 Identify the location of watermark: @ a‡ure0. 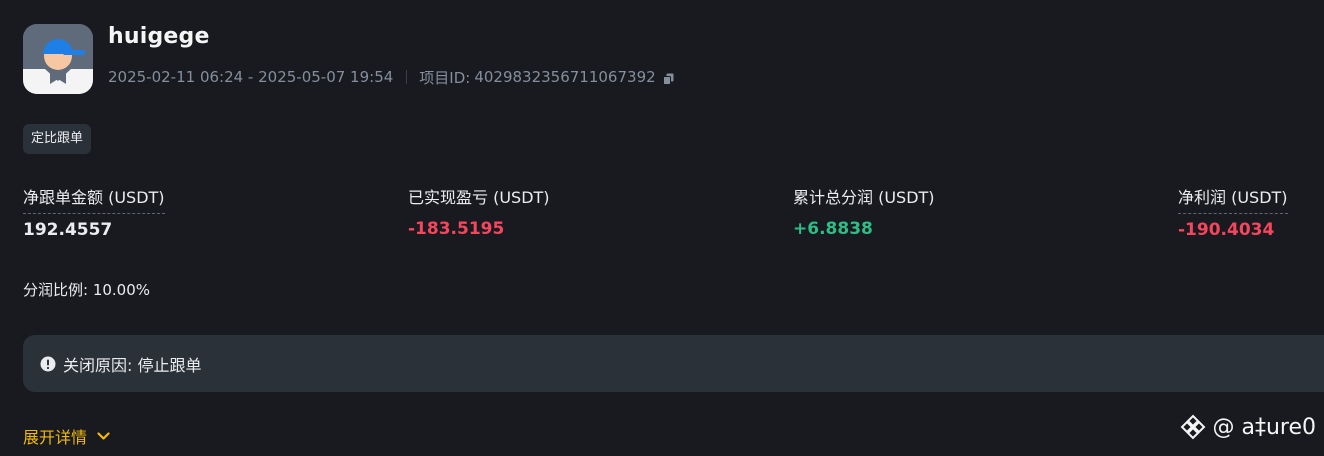
(1248, 427).